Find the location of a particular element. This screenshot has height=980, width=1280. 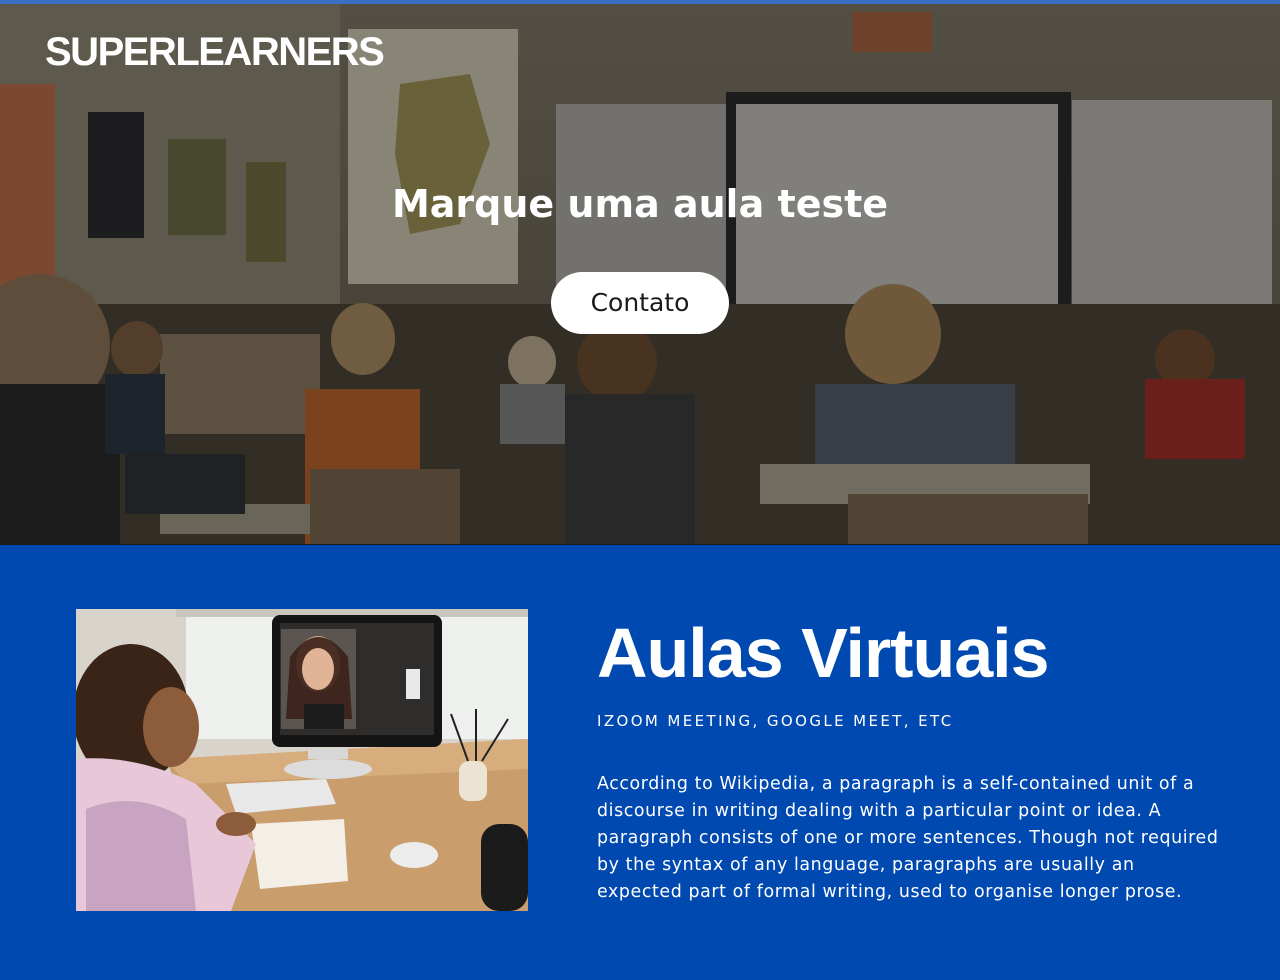

brand-logo: SUPERLEARNERS is located at coordinates (215, 52).